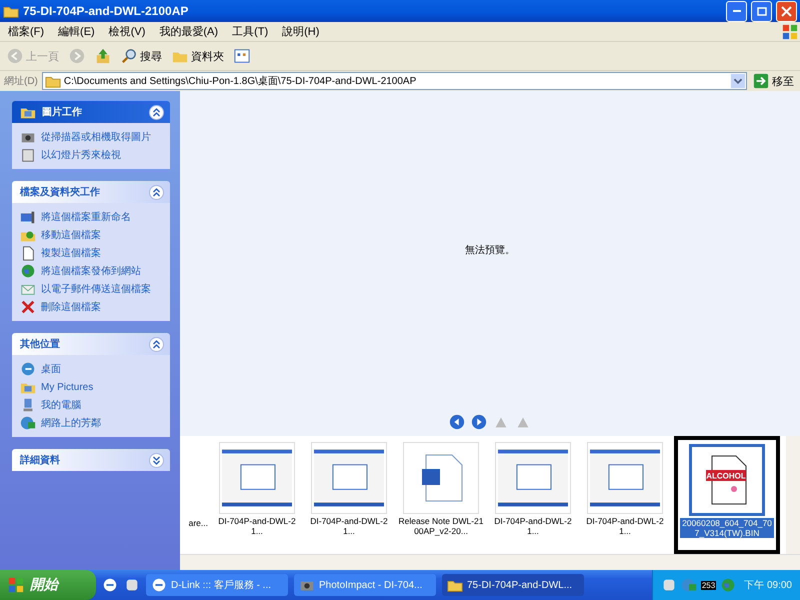 This screenshot has width=800, height=600. What do you see at coordinates (92, 369) in the screenshot?
I see `task-link: 桌面` at bounding box center [92, 369].